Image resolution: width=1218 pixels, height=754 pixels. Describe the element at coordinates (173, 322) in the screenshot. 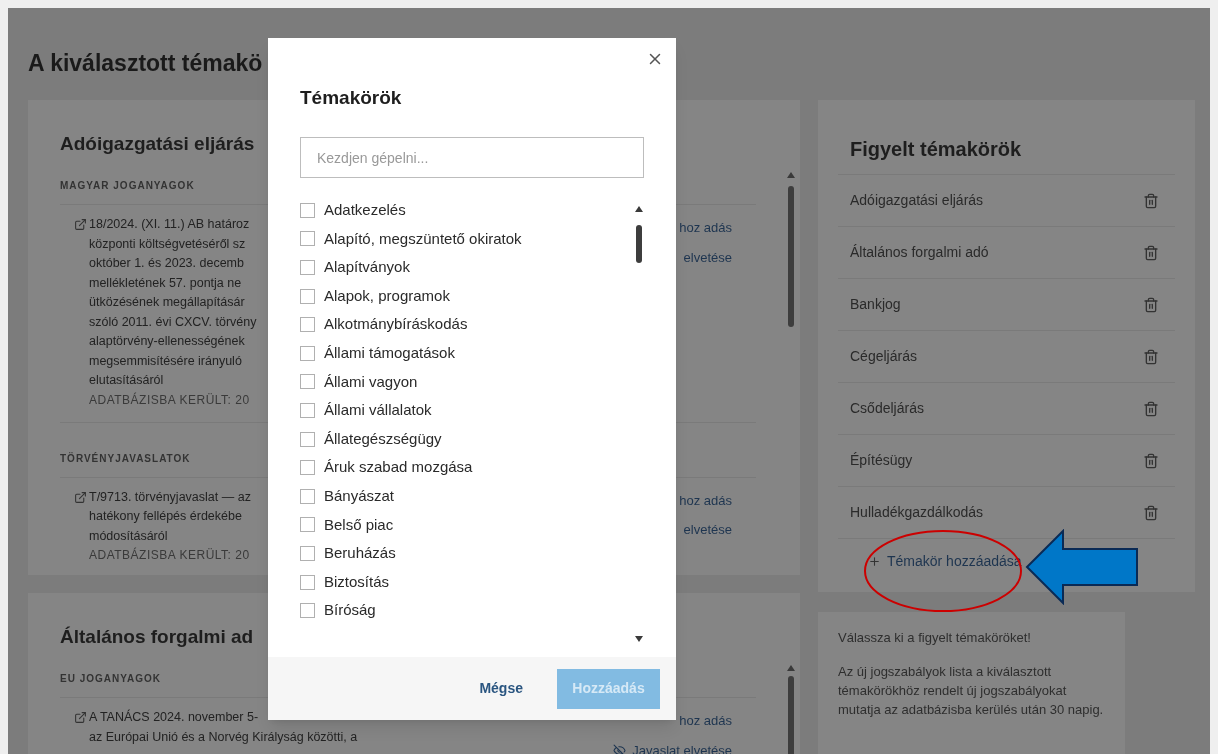

I see `document-title: szóló 2011. évi CXCV. törvény` at that location.